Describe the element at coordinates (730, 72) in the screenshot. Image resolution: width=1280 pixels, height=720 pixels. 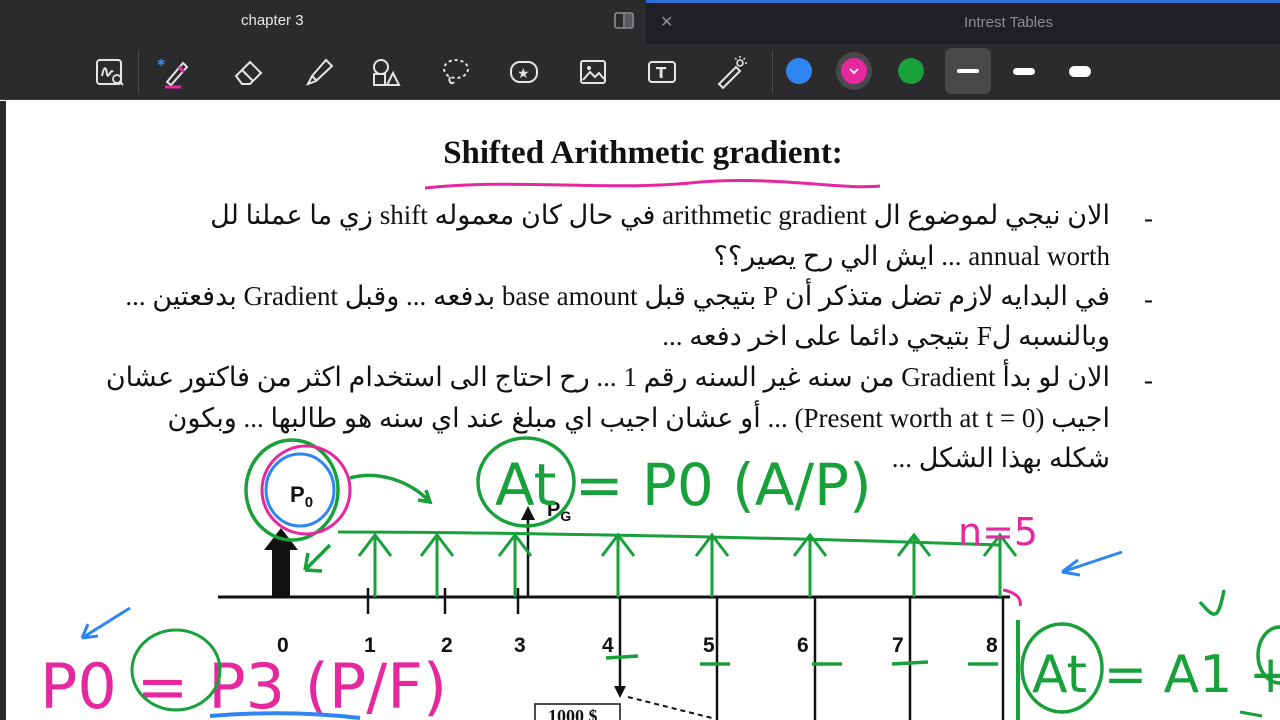
I see `laser-pointer-icon` at that location.